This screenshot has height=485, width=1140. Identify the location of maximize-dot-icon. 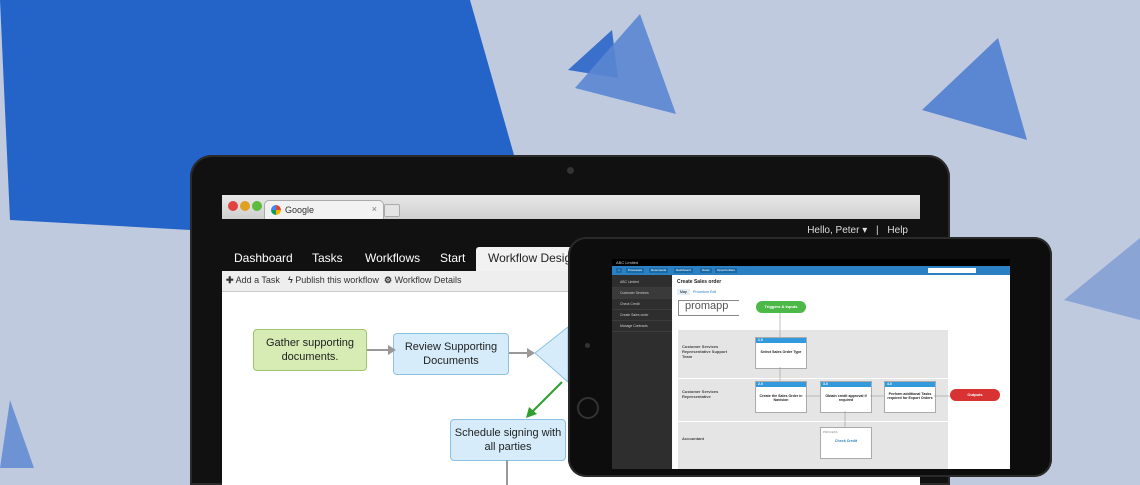
(257, 206).